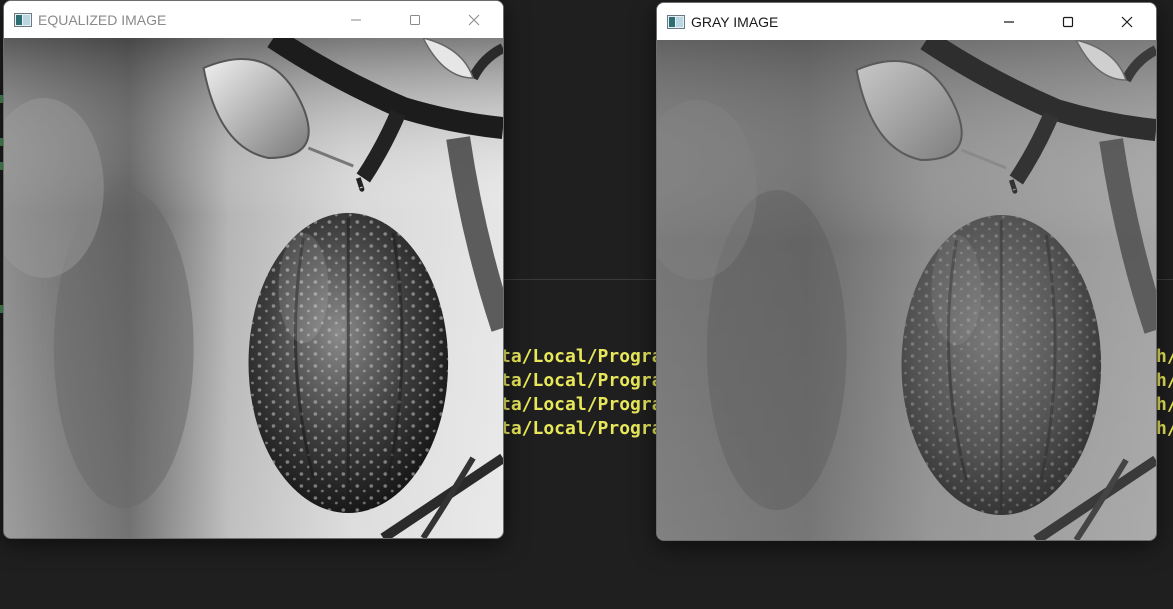  Describe the element at coordinates (102, 19) in the screenshot. I see `window-title: EQUALIZED IMAGE` at that location.